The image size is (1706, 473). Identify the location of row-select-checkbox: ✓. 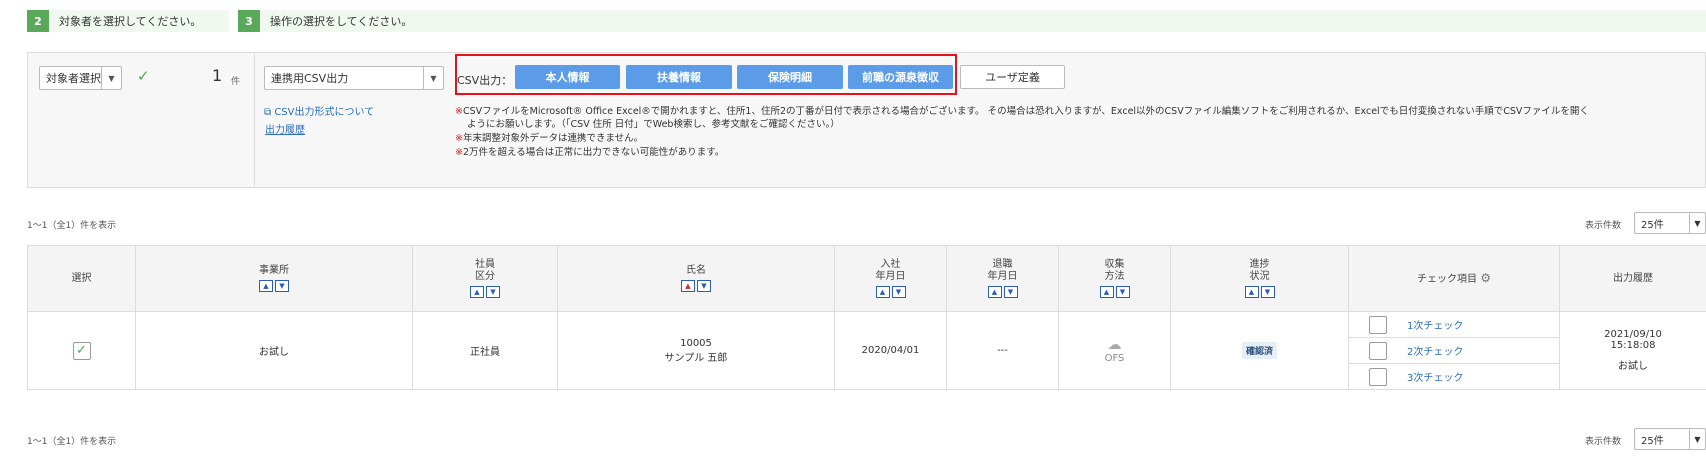
(81, 350).